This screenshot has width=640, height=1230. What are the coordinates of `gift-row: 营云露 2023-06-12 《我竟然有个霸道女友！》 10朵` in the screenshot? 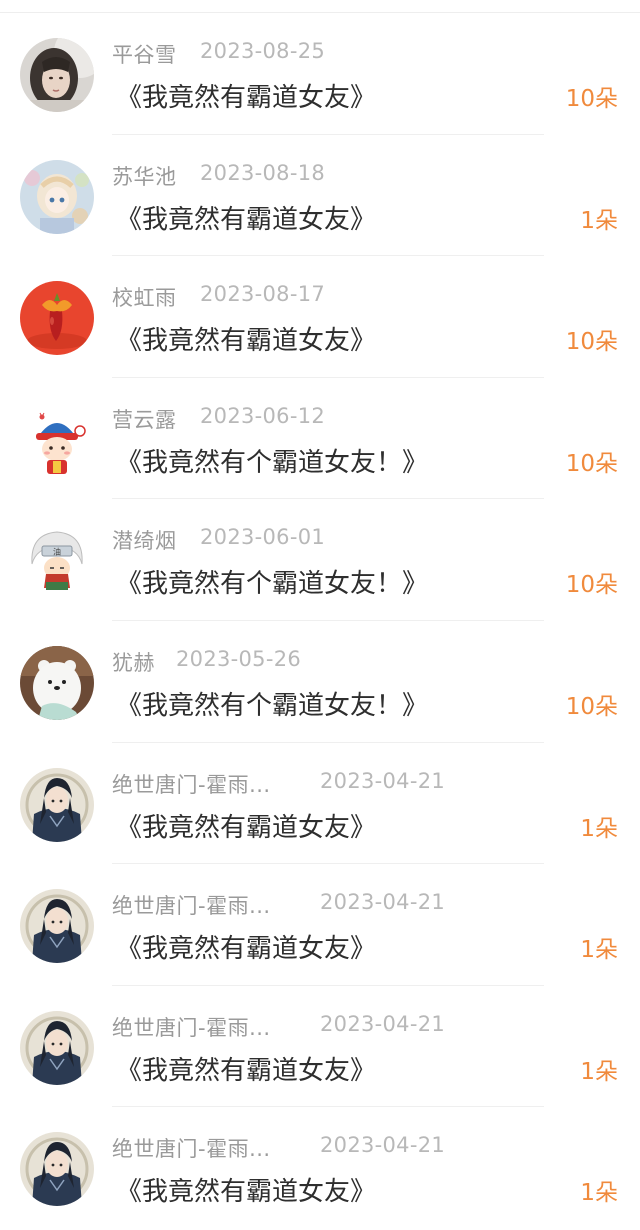 It's located at (320, 439).